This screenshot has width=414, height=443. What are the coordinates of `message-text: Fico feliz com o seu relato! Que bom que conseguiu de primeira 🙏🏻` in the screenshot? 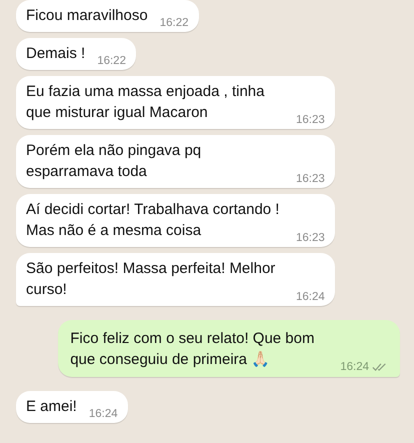 It's located at (193, 349).